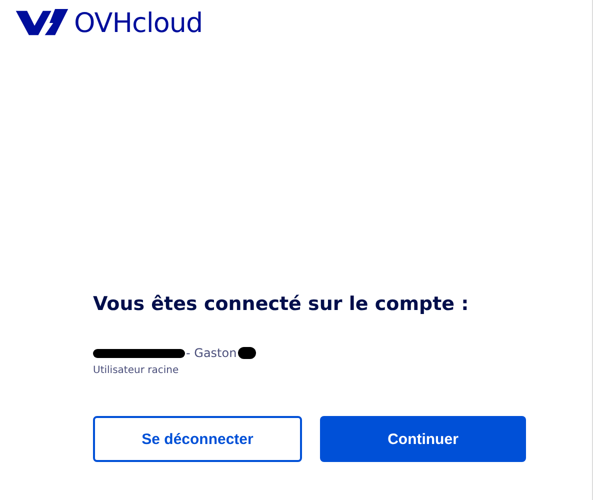  What do you see at coordinates (211, 353) in the screenshot?
I see `account-name: - Gaston` at bounding box center [211, 353].